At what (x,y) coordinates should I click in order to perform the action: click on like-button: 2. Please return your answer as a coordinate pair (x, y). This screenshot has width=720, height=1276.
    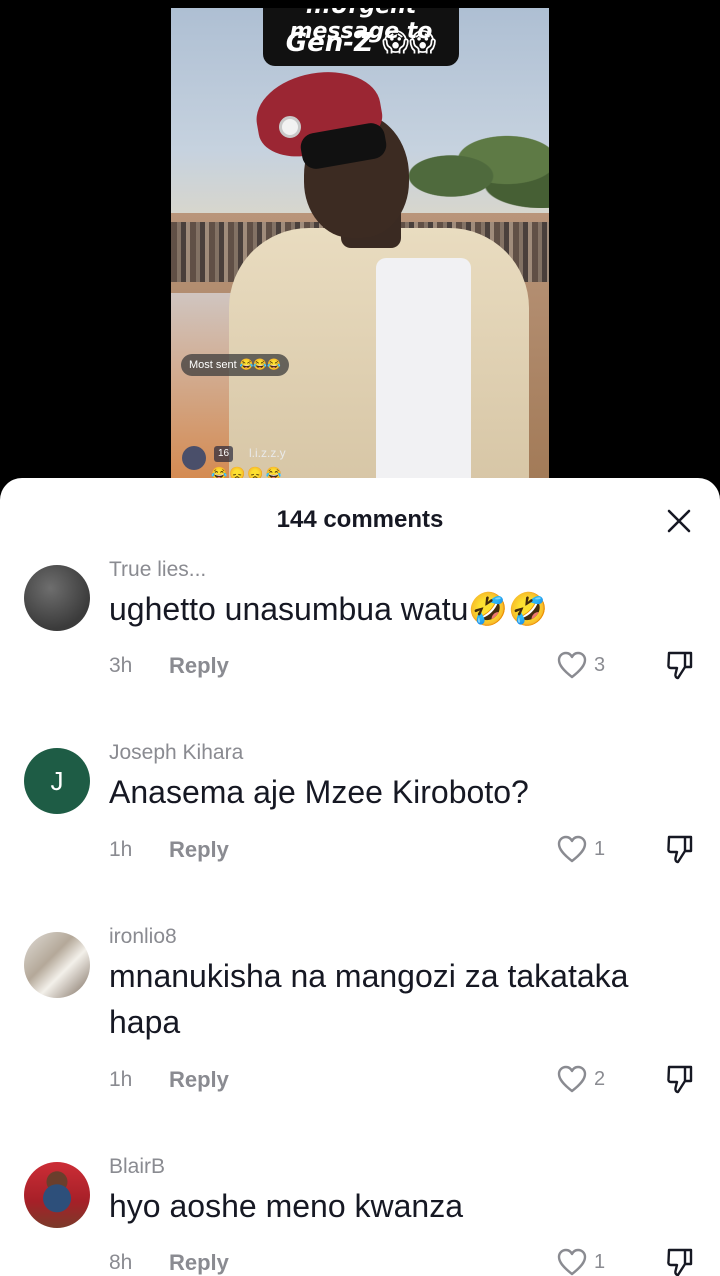
    Looking at the image, I should click on (586, 1079).